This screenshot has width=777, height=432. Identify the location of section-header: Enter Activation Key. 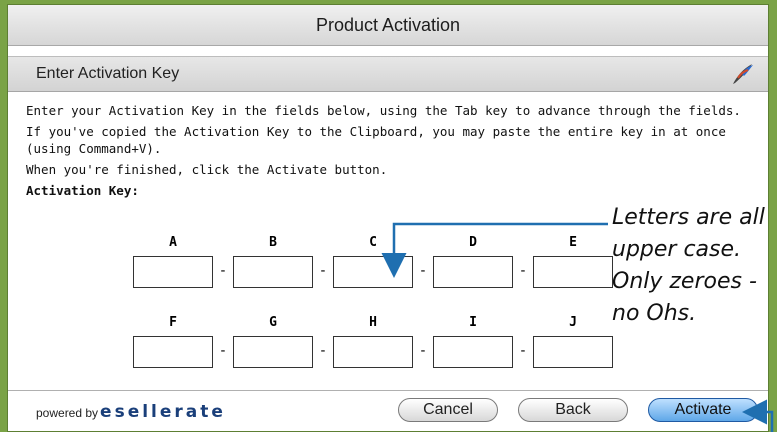
(388, 74).